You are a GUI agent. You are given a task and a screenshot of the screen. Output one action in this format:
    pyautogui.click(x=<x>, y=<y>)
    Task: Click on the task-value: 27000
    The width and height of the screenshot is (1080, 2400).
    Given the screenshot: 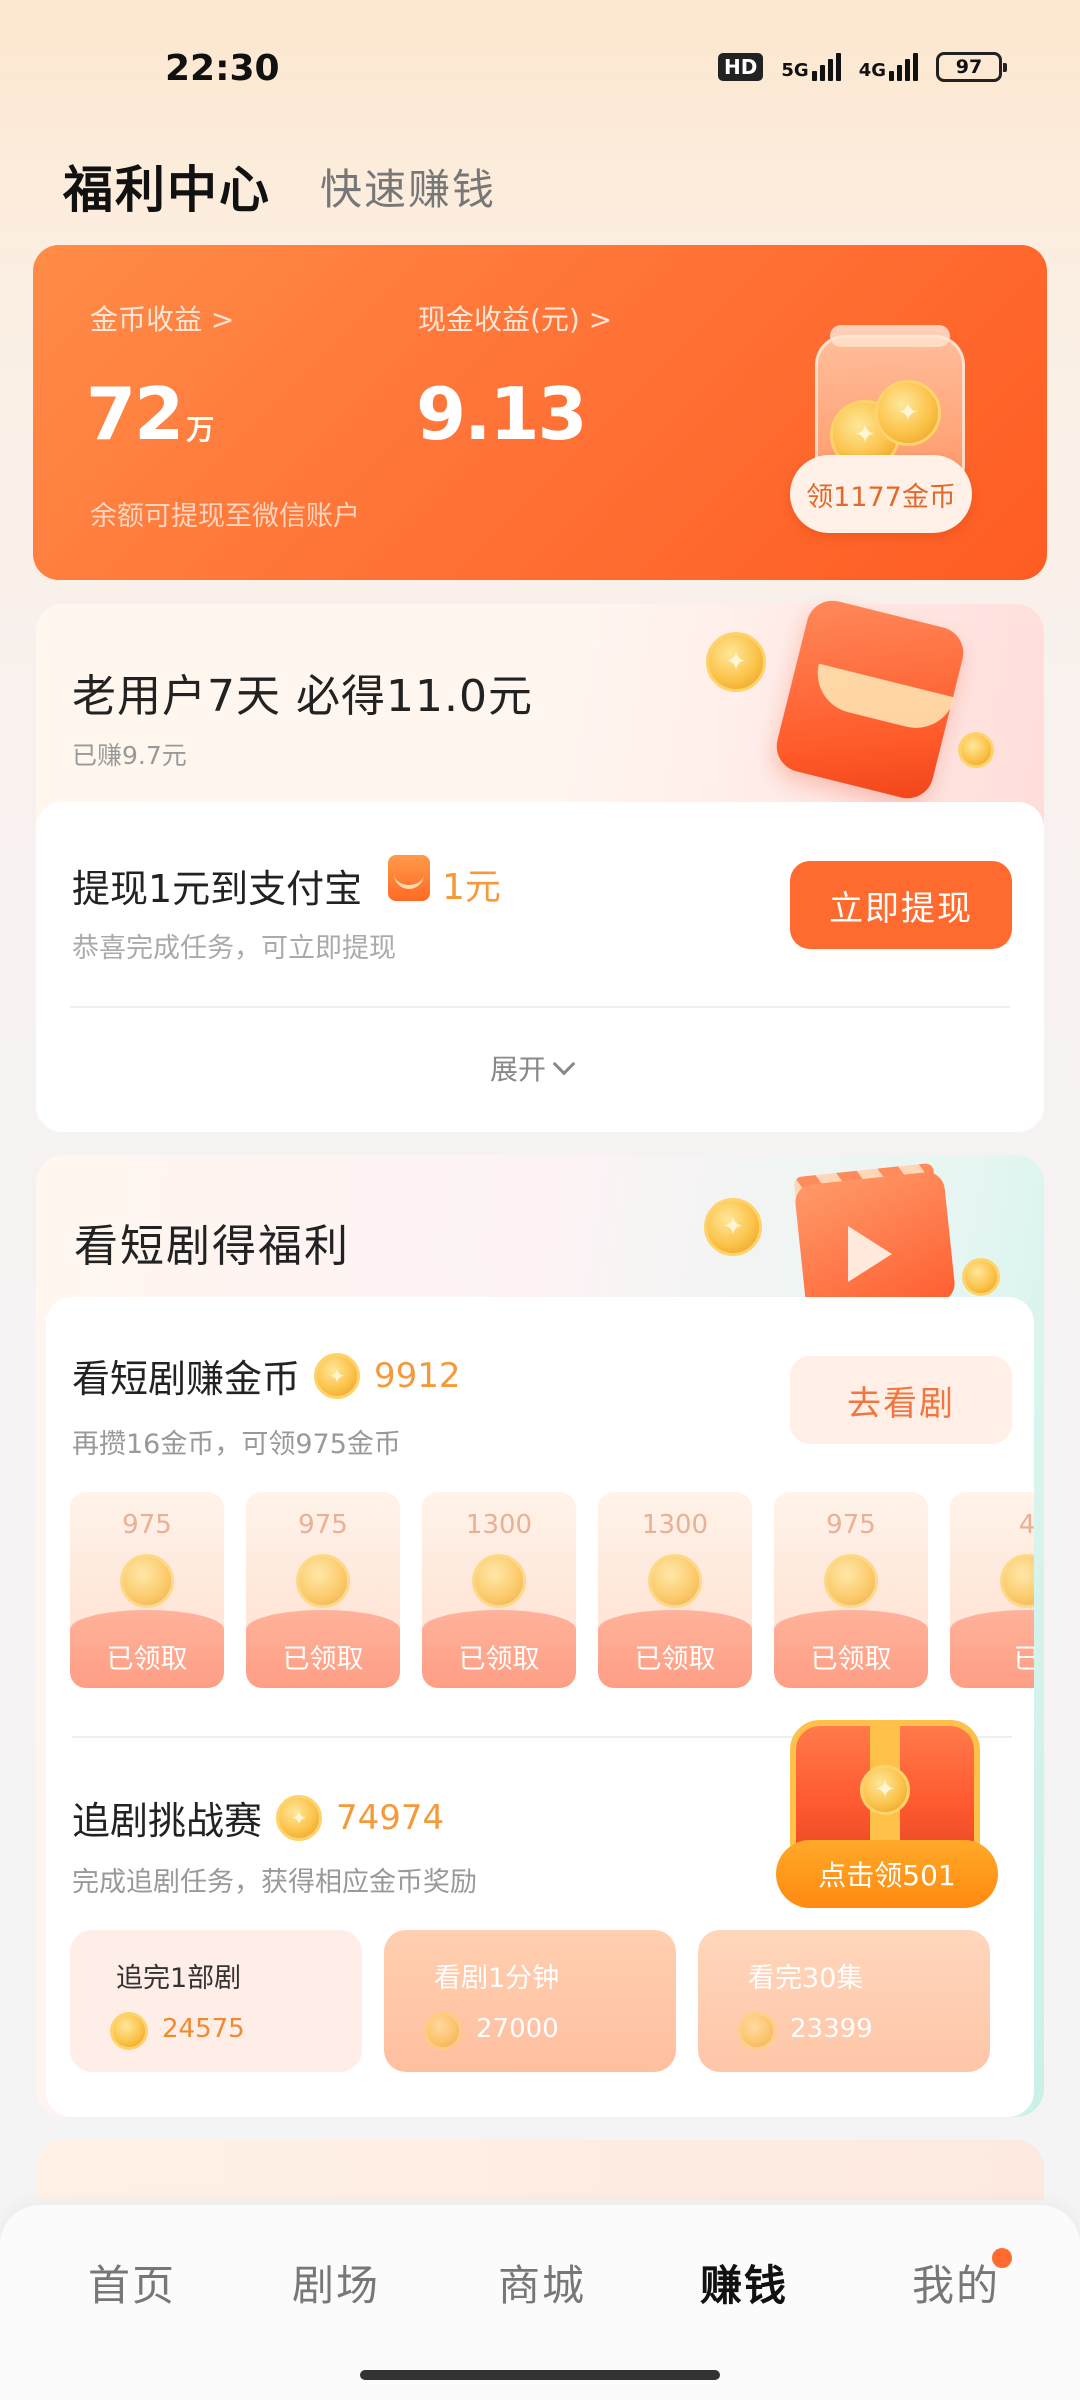 What is the action you would take?
    pyautogui.click(x=517, y=2029)
    